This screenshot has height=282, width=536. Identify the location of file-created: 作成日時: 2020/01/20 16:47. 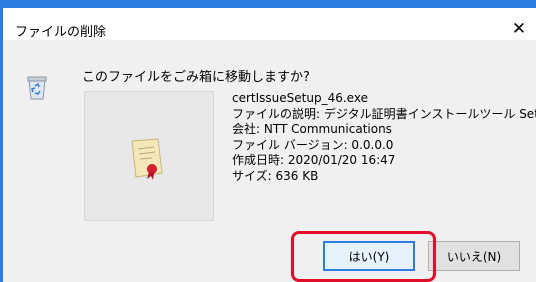
(314, 160).